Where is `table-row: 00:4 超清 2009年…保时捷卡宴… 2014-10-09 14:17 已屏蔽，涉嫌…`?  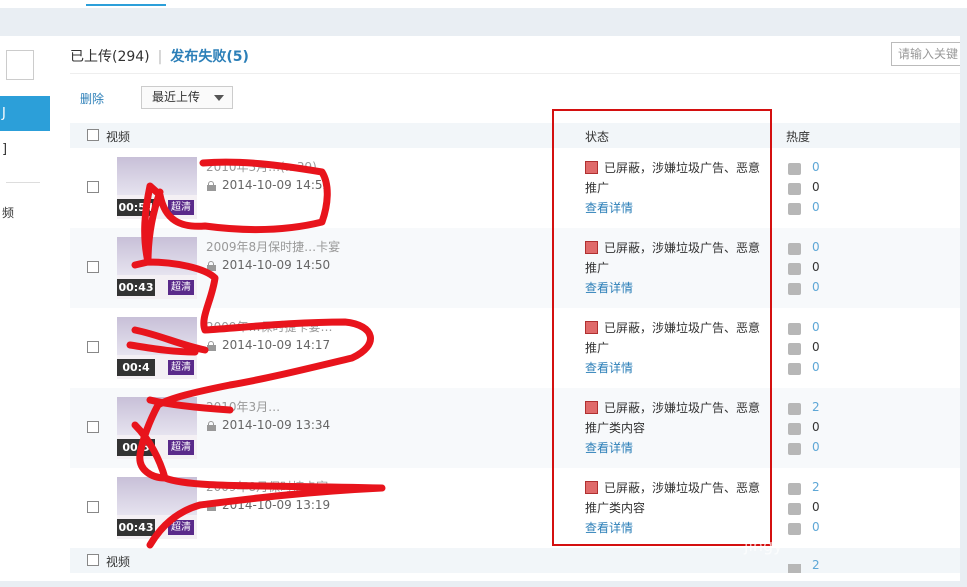
table-row: 00:4 超清 2009年…保时捷卡宴… 2014-10-09 14:17 已屏蔽，涉嫌… is located at coordinates (515, 348).